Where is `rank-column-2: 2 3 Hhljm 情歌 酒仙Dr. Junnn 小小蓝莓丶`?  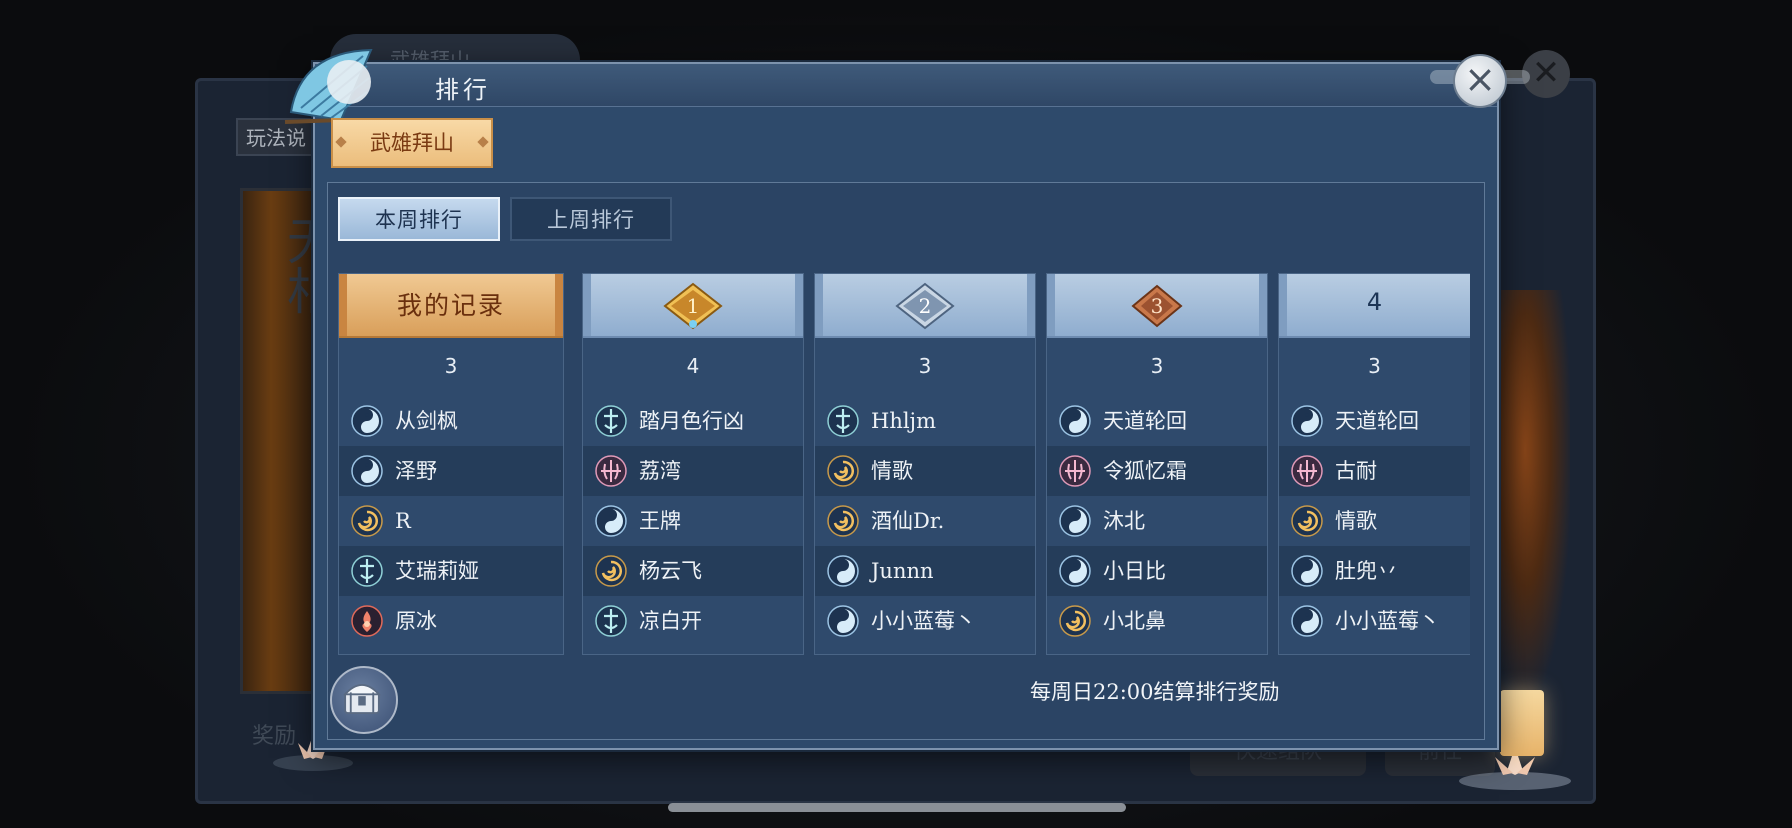
rank-column-2: 2 3 Hhljm 情歌 酒仙Dr. Junnn 小小蓝莓丶 is located at coordinates (925, 464).